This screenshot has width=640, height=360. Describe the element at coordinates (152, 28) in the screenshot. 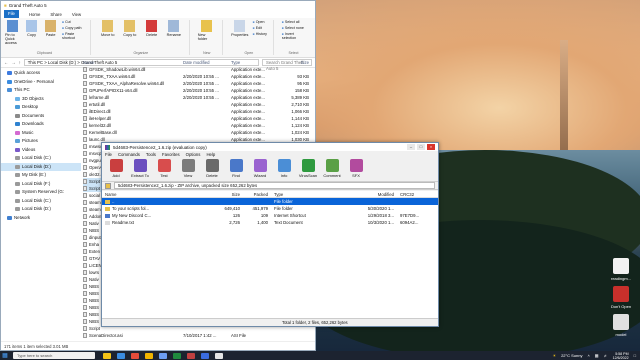

I see `delete-button: Delete` at that location.